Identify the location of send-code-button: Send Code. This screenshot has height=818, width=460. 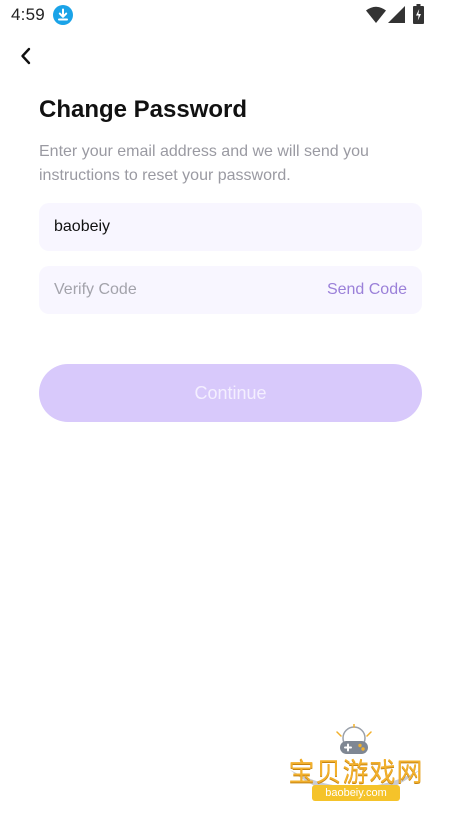
(367, 290).